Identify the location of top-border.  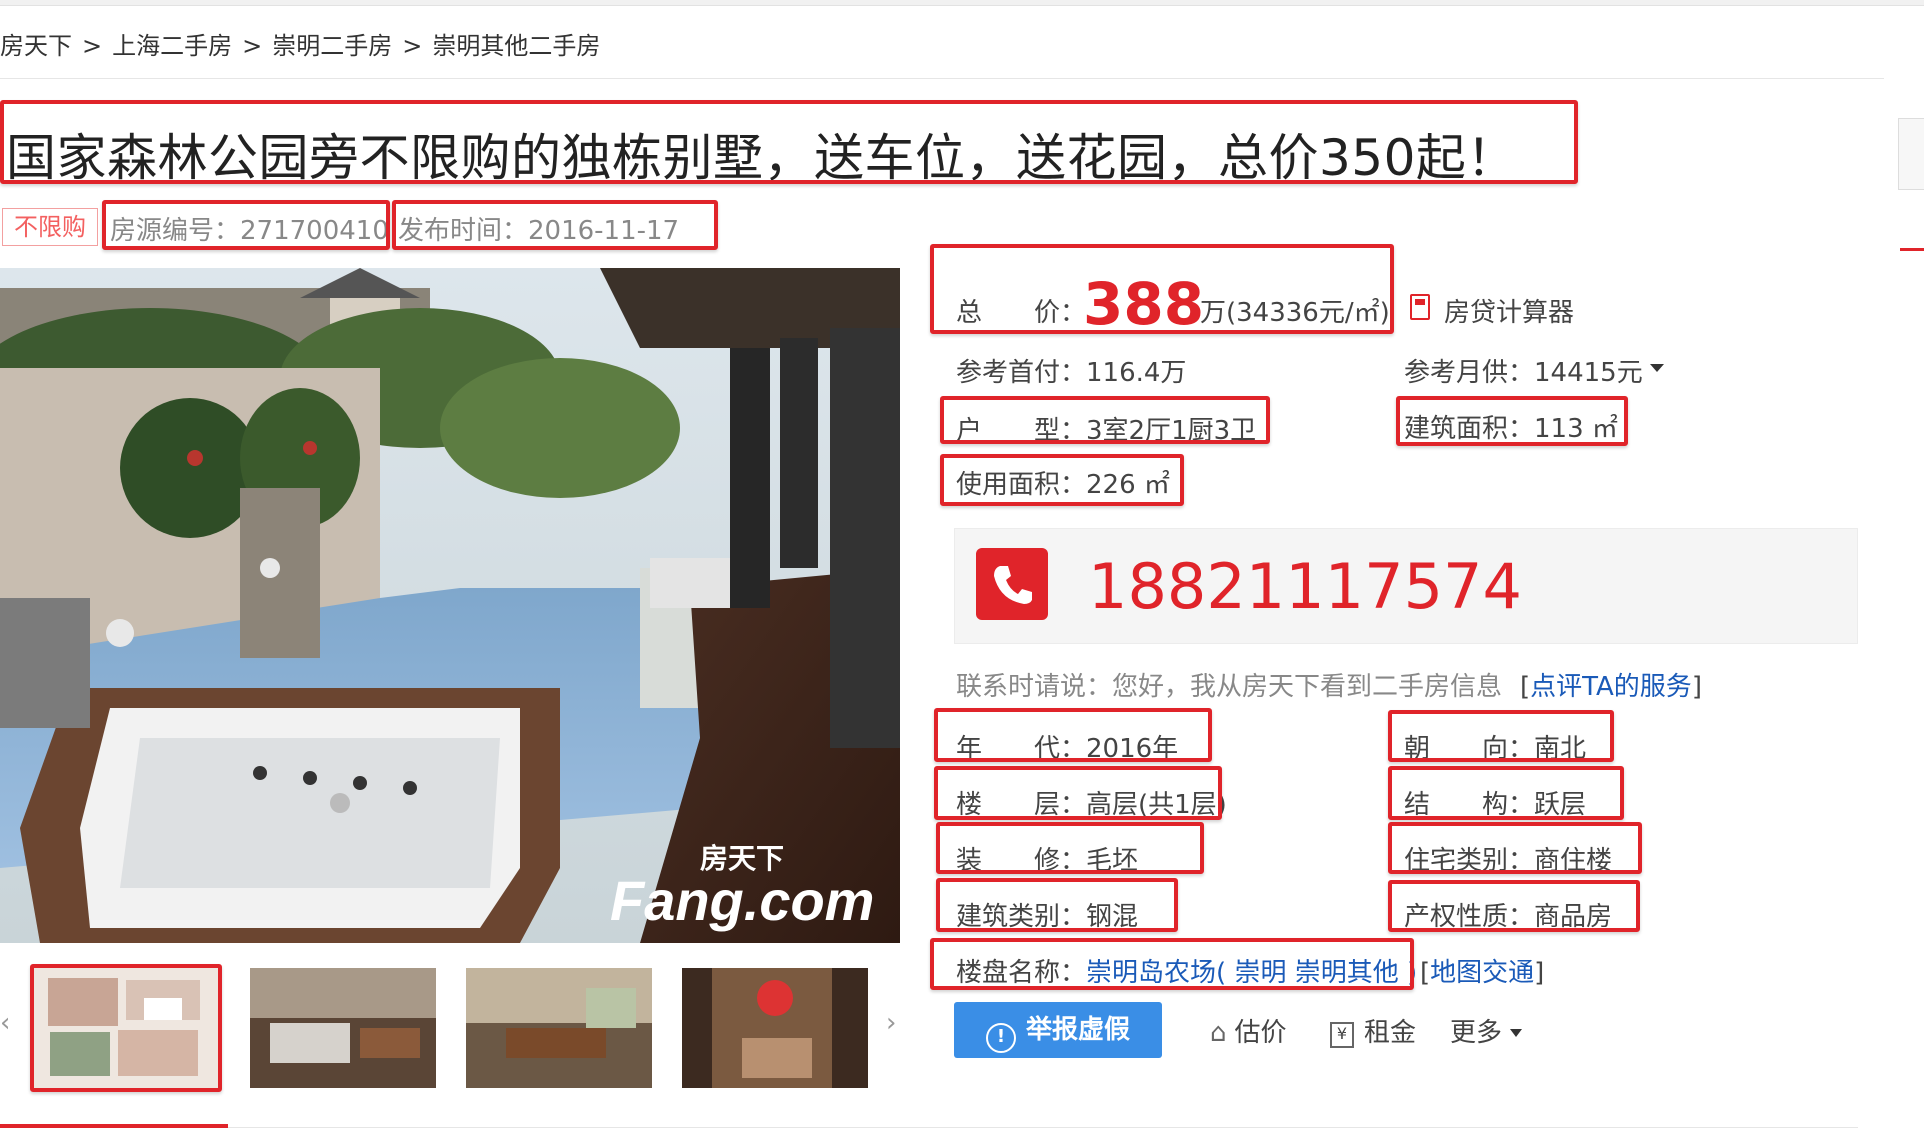
(962, 3).